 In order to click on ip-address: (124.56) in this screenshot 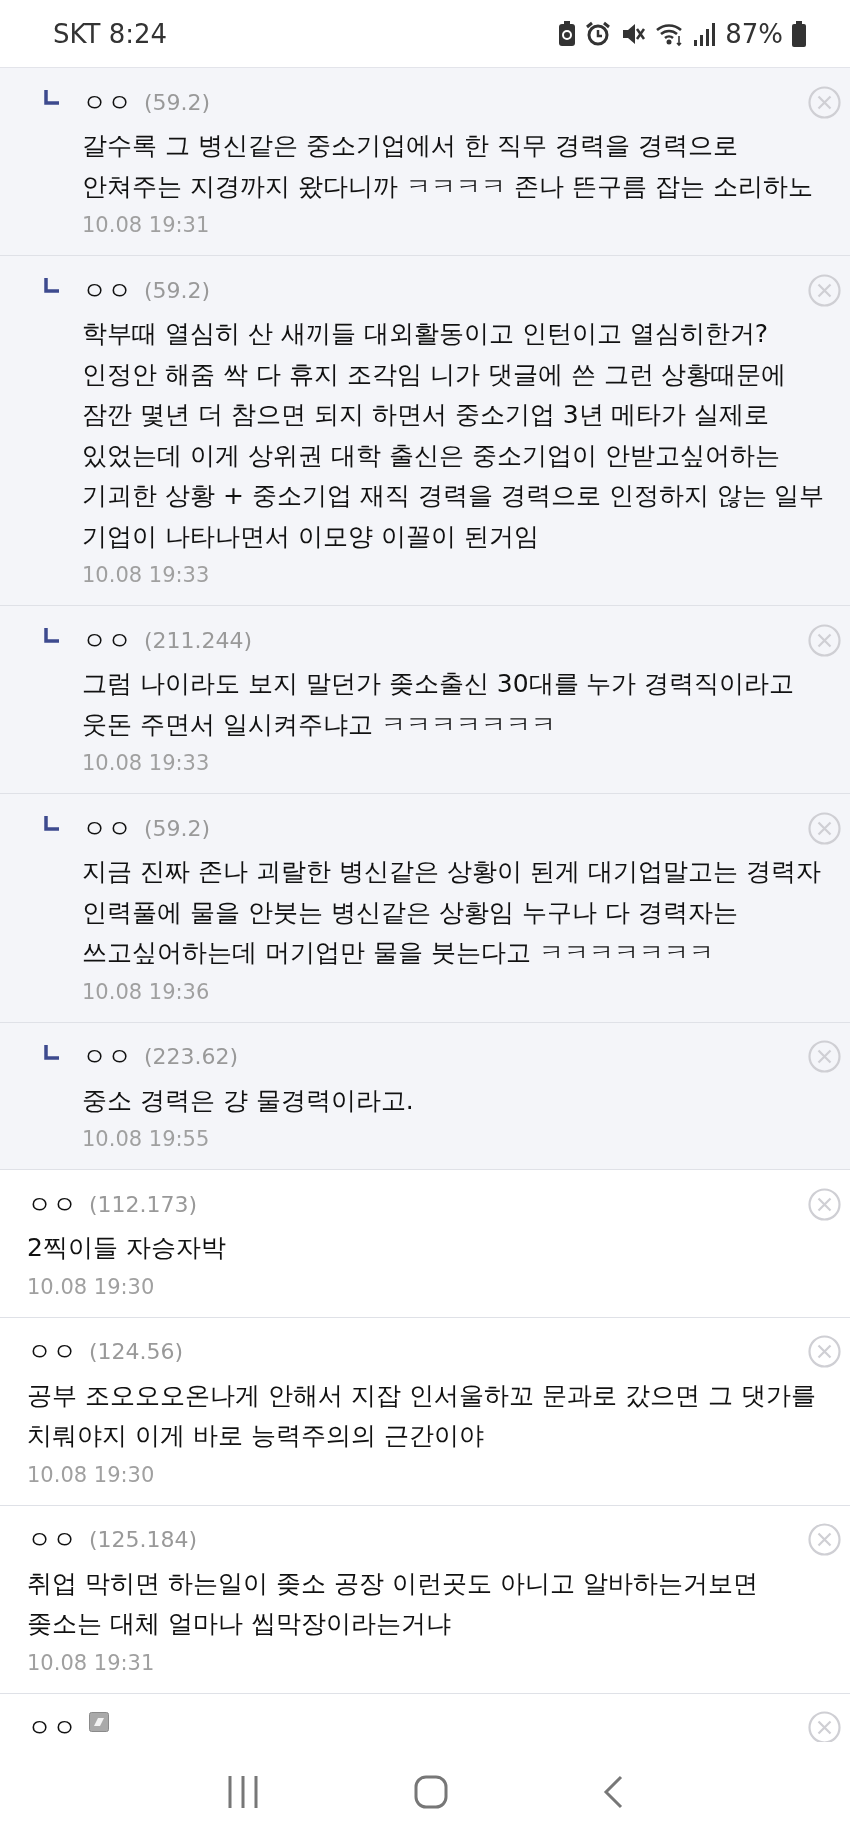, I will do `click(136, 1351)`.